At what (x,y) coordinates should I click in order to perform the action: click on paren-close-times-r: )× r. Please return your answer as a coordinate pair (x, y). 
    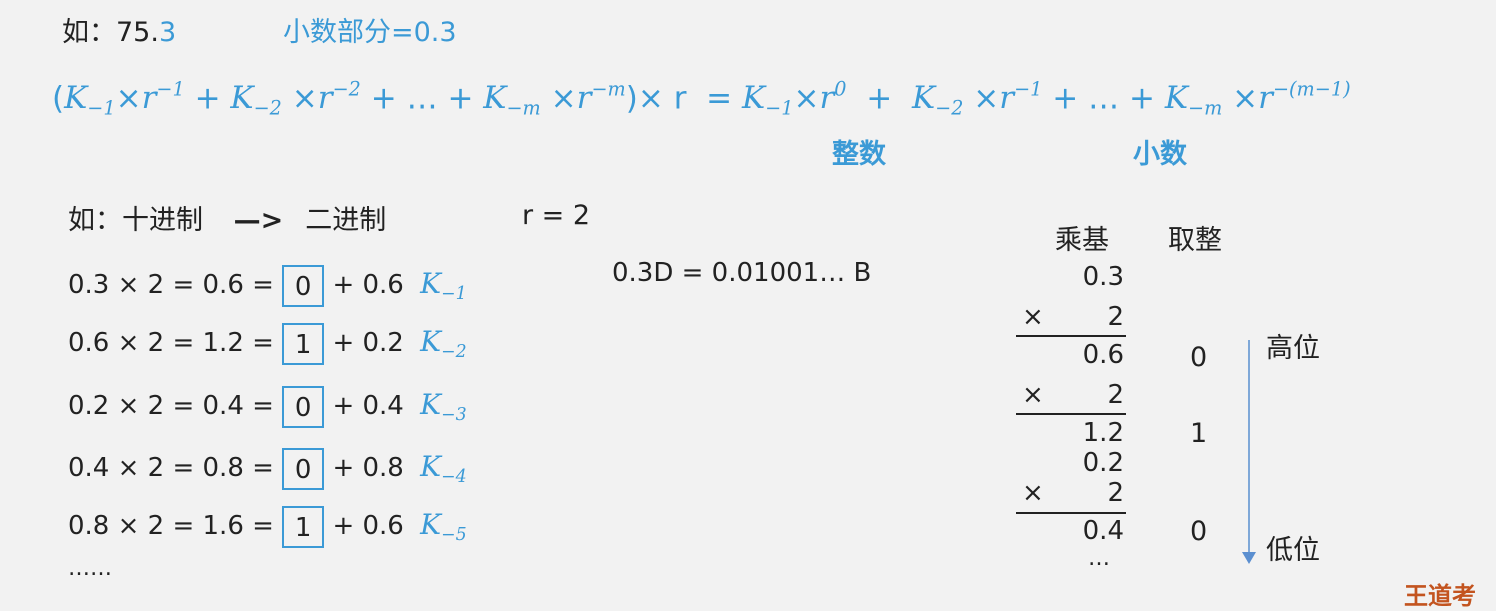
    Looking at the image, I should click on (656, 98).